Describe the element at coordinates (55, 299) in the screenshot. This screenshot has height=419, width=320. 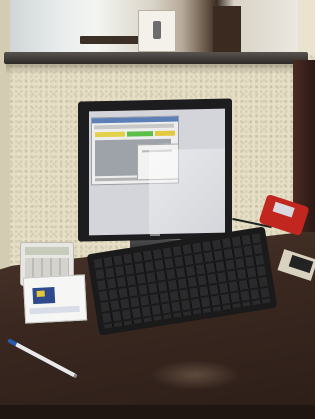
I see `card-stack` at that location.